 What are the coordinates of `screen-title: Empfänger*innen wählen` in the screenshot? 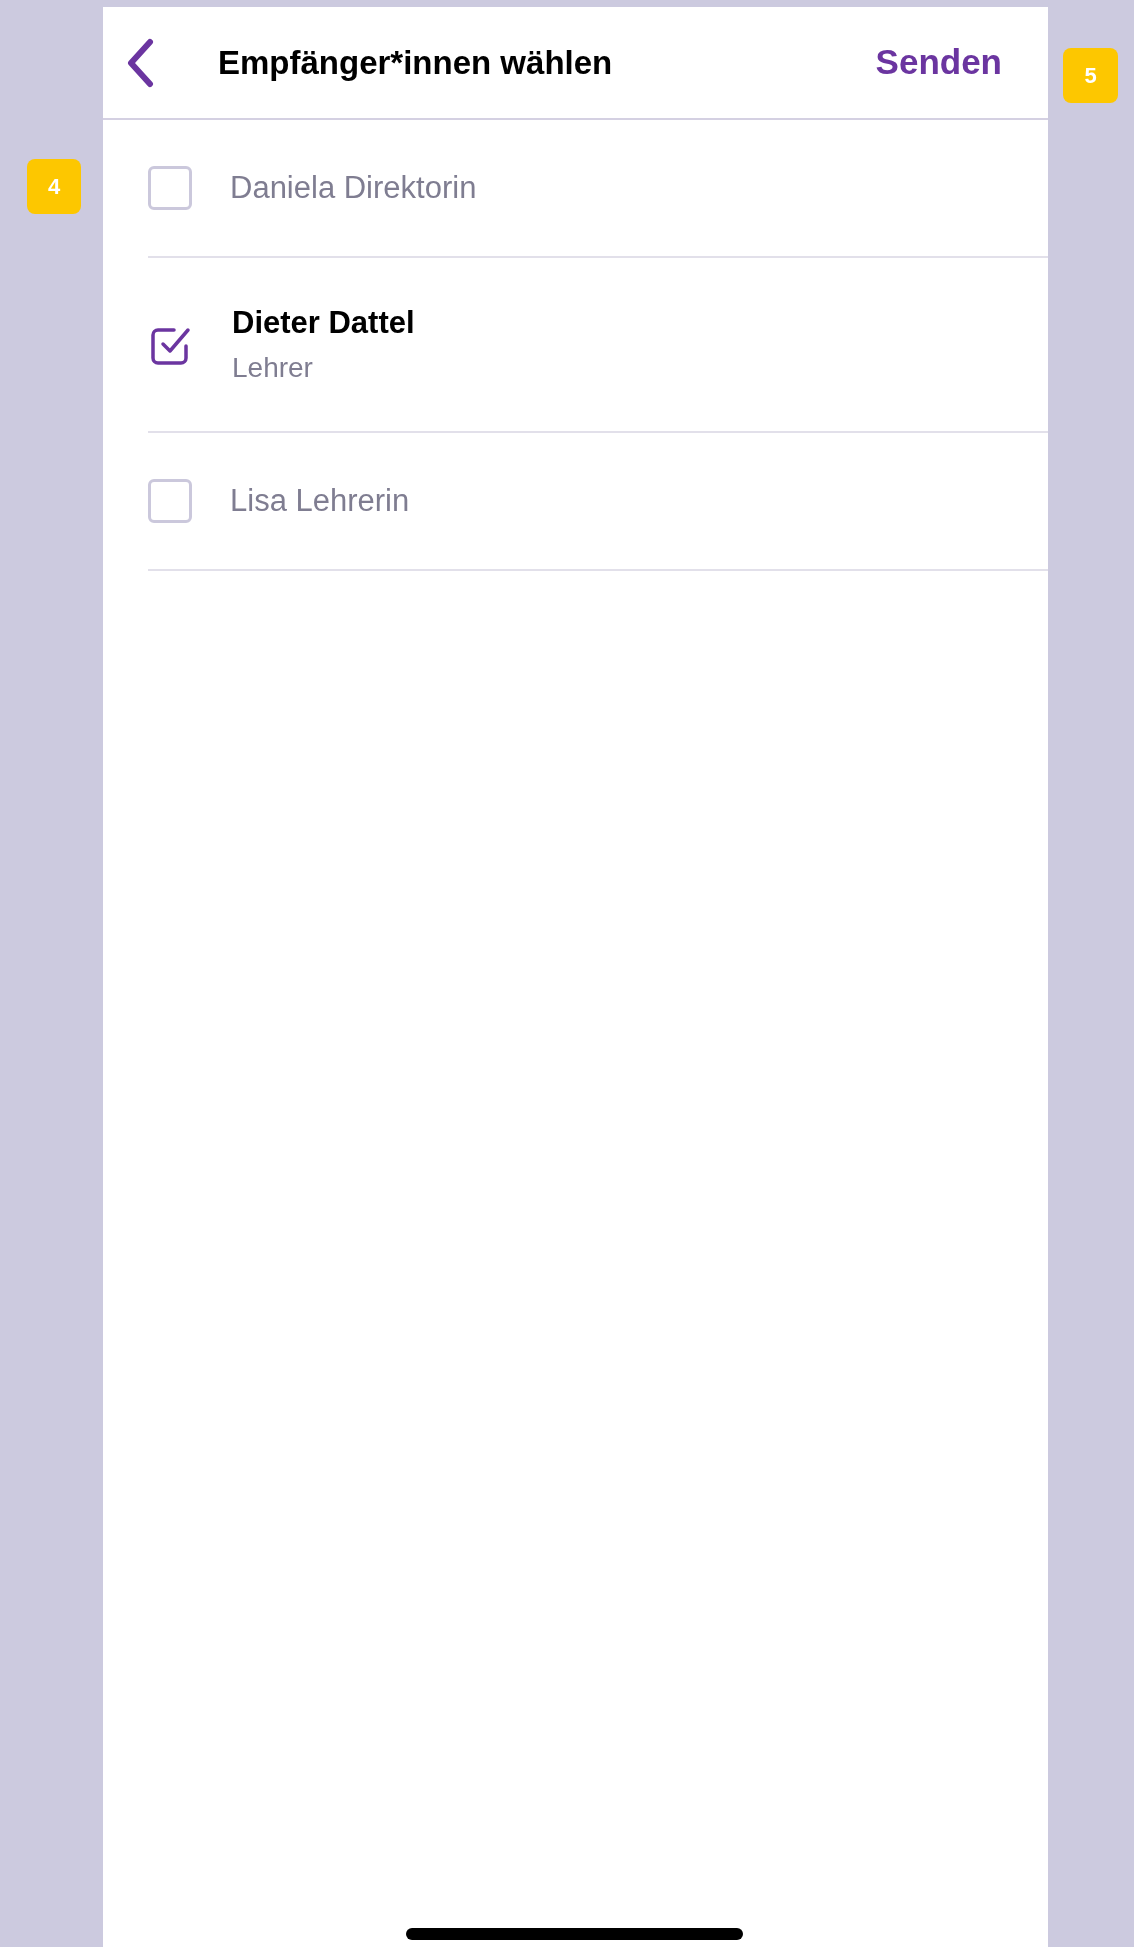 It's located at (415, 62).